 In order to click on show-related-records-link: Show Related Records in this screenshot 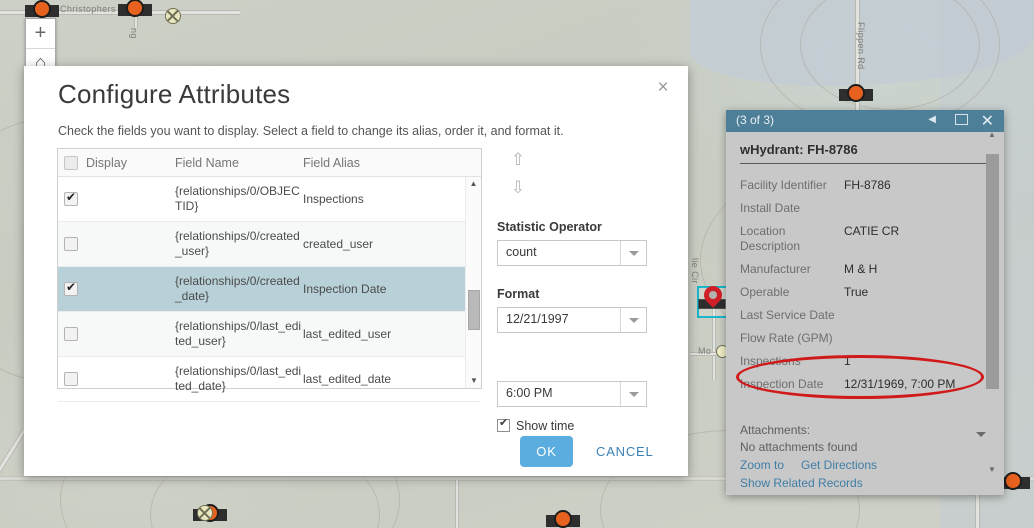, I will do `click(801, 483)`.